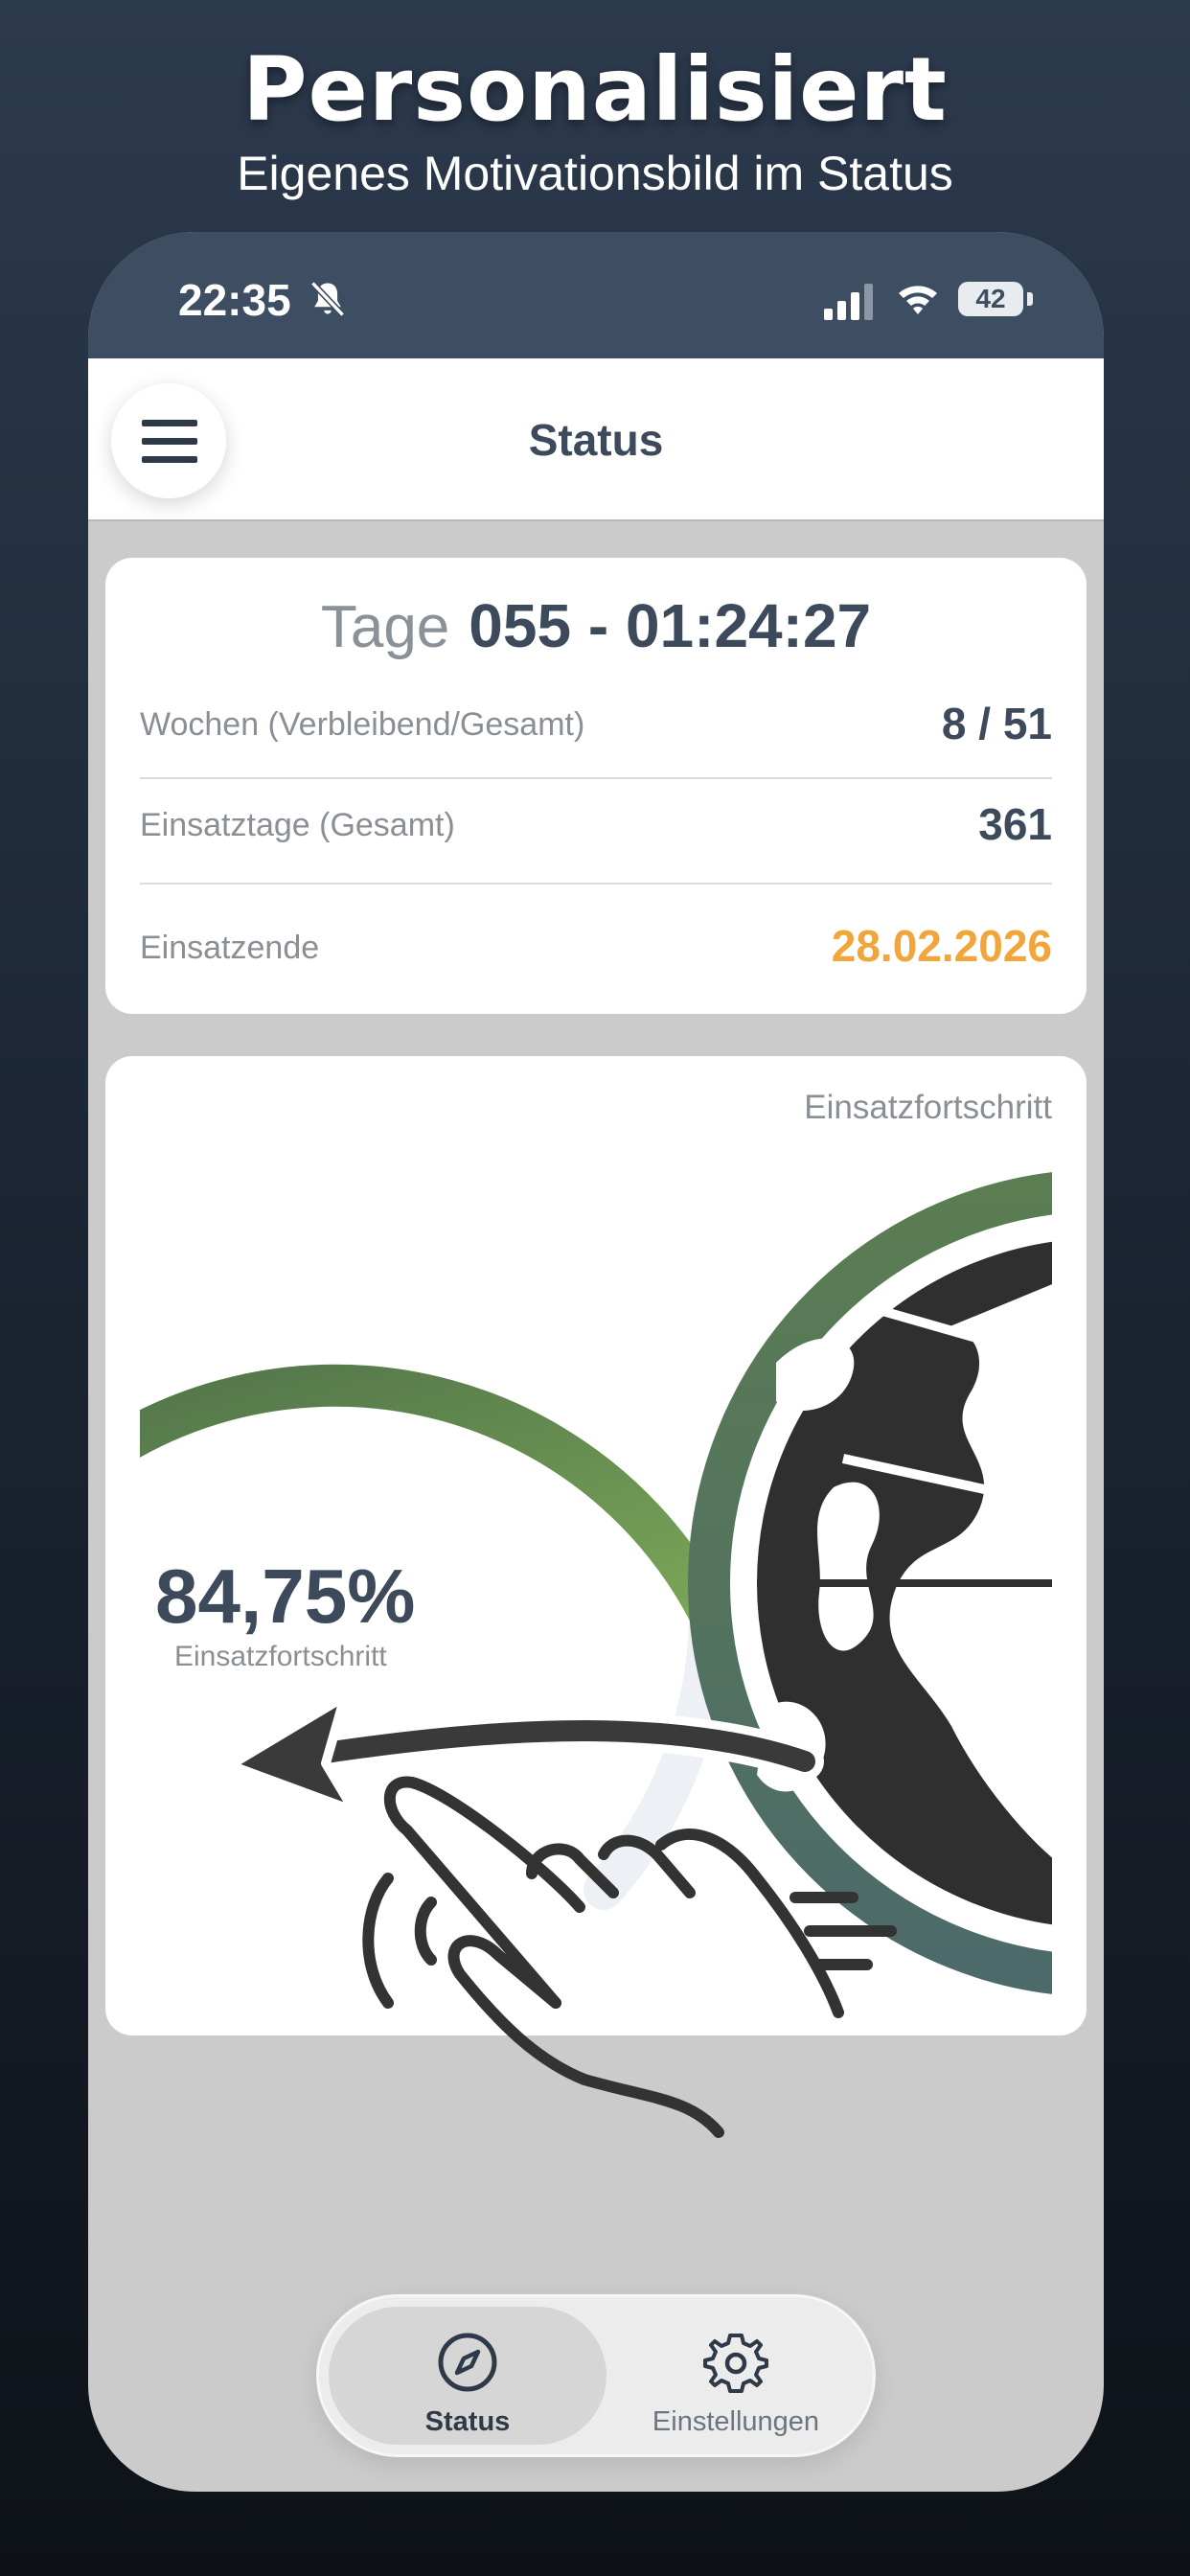 The width and height of the screenshot is (1190, 2576). I want to click on weeks-value: 8 / 51, so click(997, 723).